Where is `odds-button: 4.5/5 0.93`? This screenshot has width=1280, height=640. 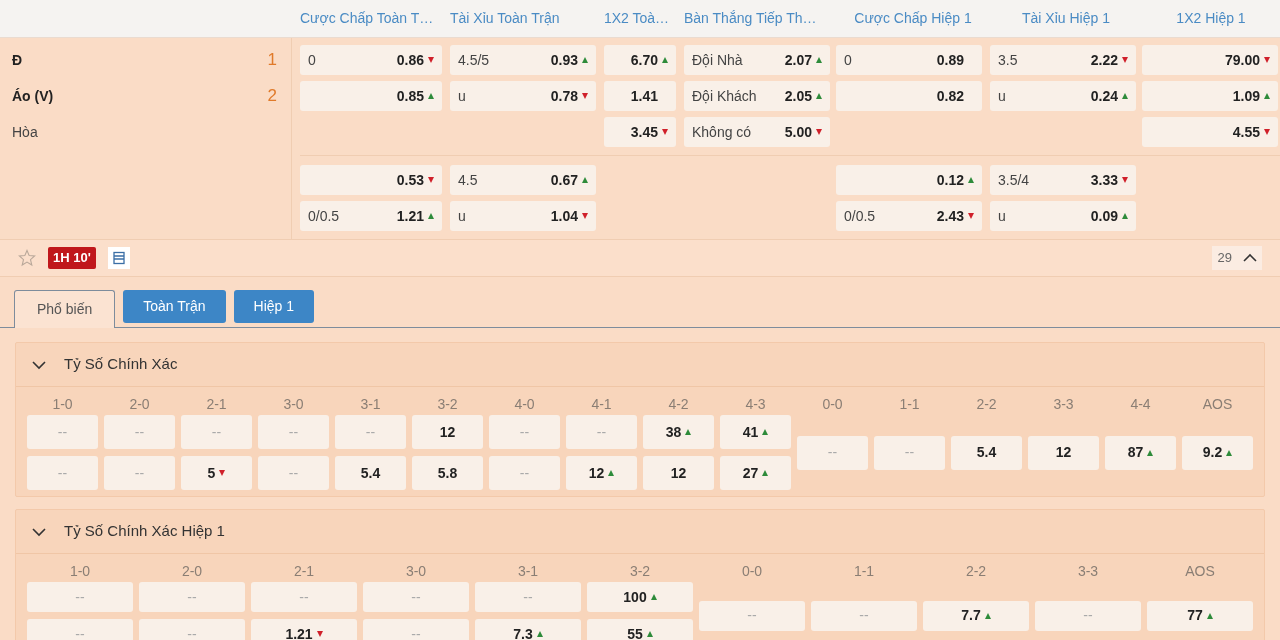
odds-button: 4.5/5 0.93 is located at coordinates (523, 60).